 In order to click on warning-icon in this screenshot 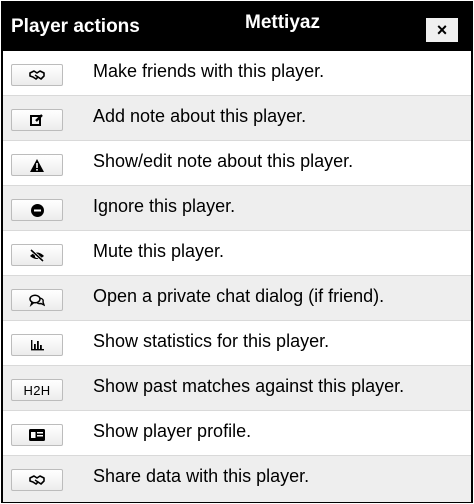, I will do `click(37, 165)`.